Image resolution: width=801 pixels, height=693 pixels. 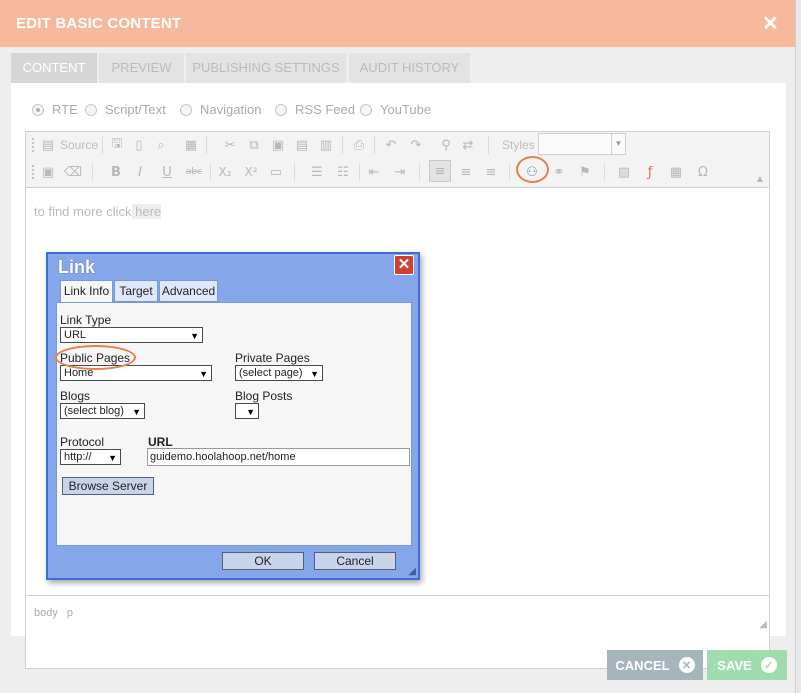 What do you see at coordinates (763, 624) in the screenshot?
I see `resize-handle-icon: ◢` at bounding box center [763, 624].